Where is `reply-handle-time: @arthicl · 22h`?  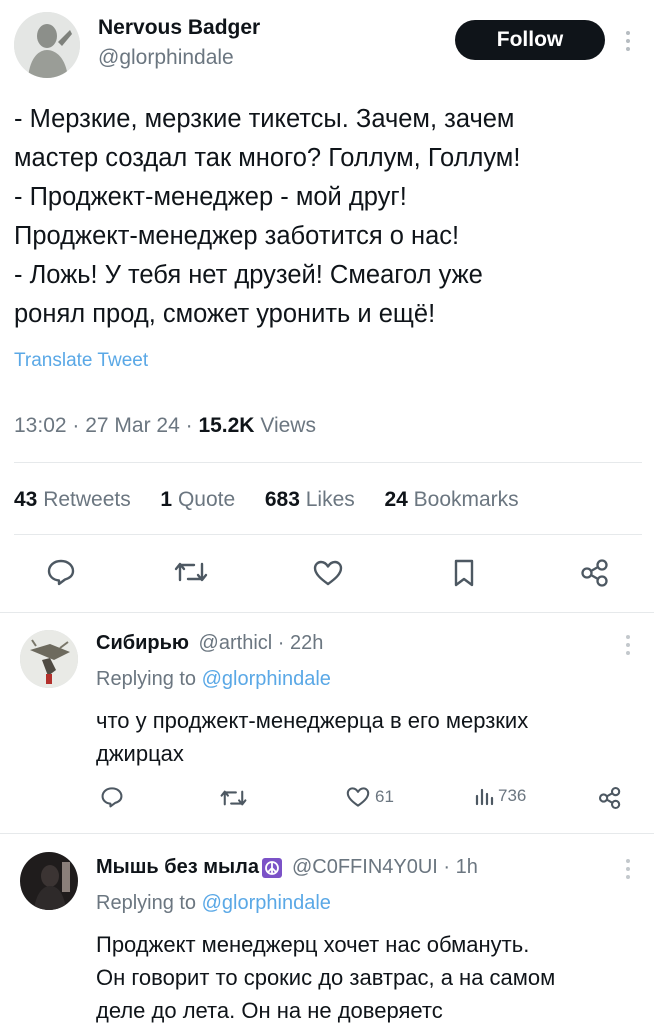
reply-handle-time: @arthicl · 22h is located at coordinates (261, 643).